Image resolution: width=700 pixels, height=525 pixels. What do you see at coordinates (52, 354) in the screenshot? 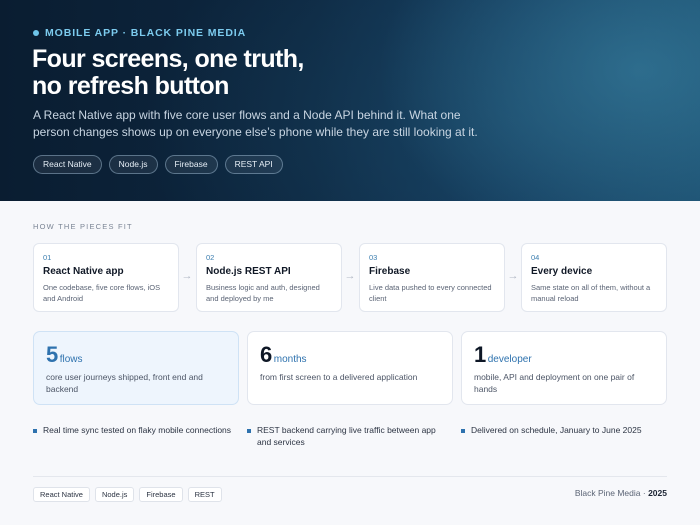
I see `stat-value: 5` at bounding box center [52, 354].